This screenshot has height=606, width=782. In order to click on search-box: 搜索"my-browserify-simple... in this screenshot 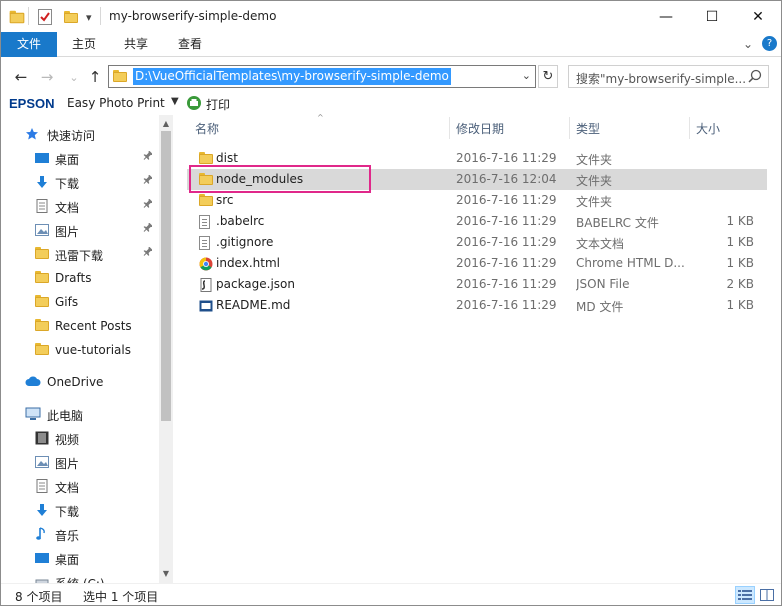, I will do `click(668, 76)`.